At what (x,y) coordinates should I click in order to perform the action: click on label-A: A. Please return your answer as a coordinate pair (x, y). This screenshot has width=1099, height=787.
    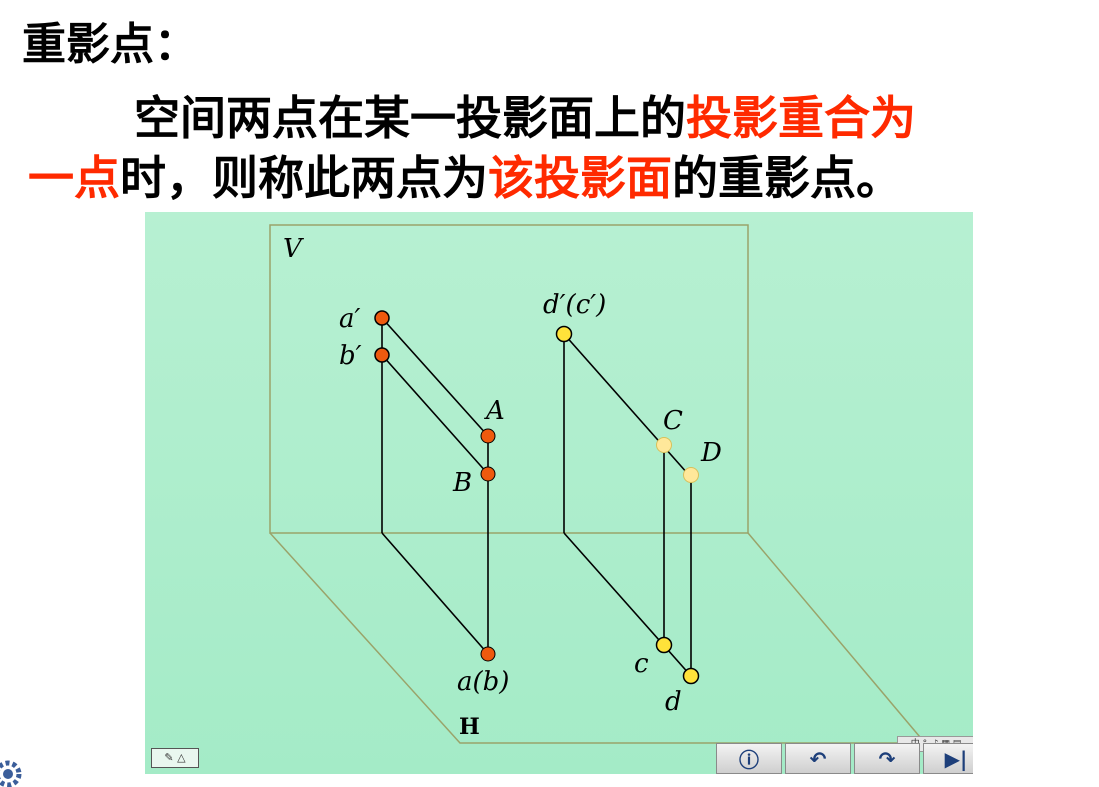
    Looking at the image, I should click on (495, 411).